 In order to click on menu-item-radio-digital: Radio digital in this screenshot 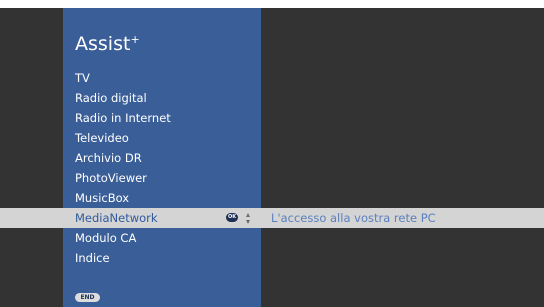, I will do `click(272, 98)`.